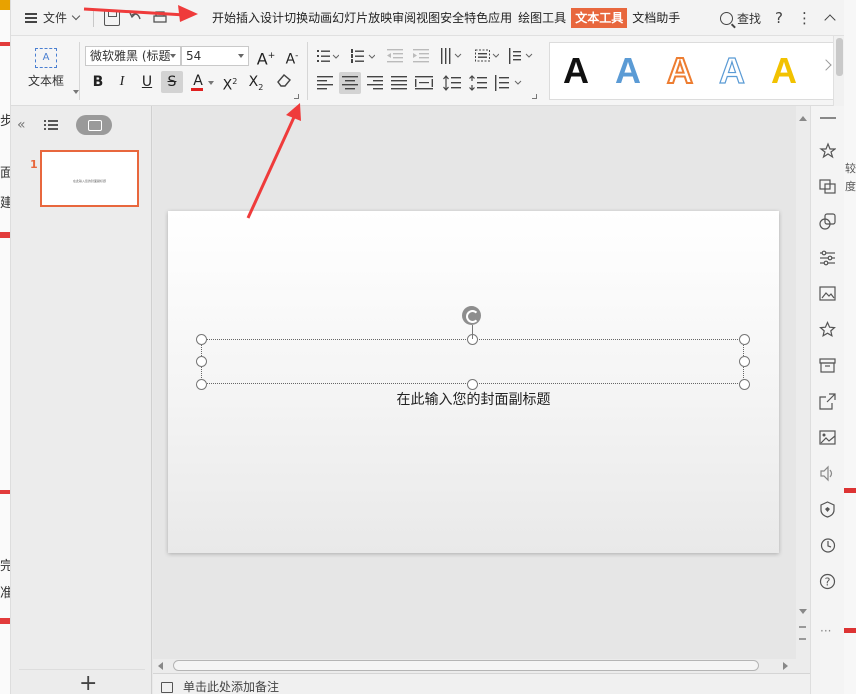  I want to click on help-icon: ?, so click(779, 18).